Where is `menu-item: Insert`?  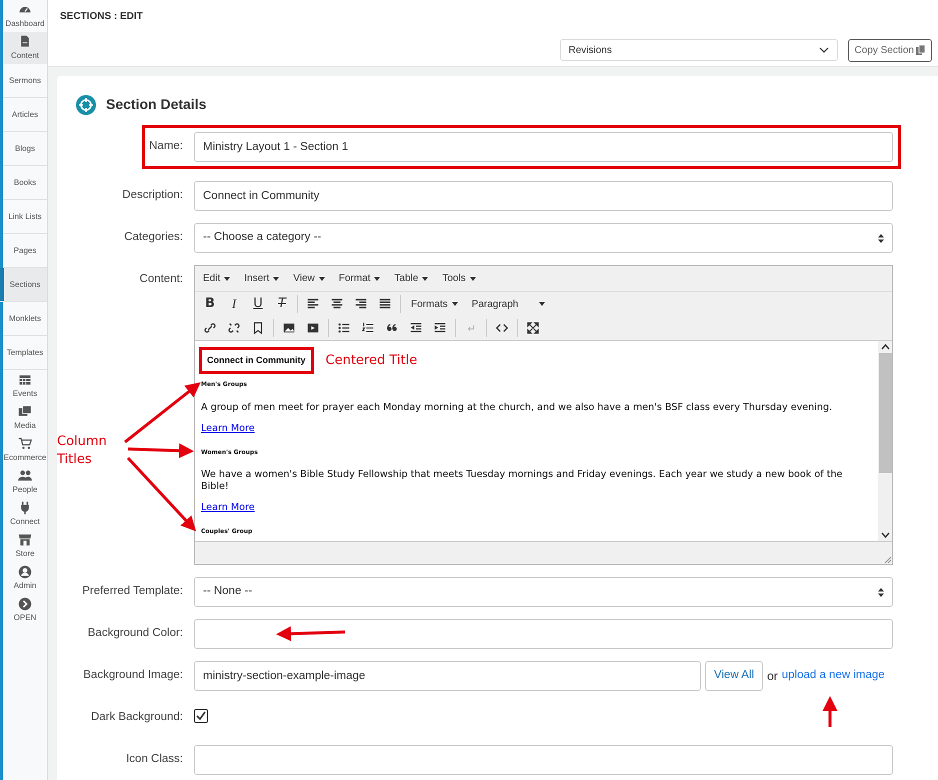
menu-item: Insert is located at coordinates (262, 278).